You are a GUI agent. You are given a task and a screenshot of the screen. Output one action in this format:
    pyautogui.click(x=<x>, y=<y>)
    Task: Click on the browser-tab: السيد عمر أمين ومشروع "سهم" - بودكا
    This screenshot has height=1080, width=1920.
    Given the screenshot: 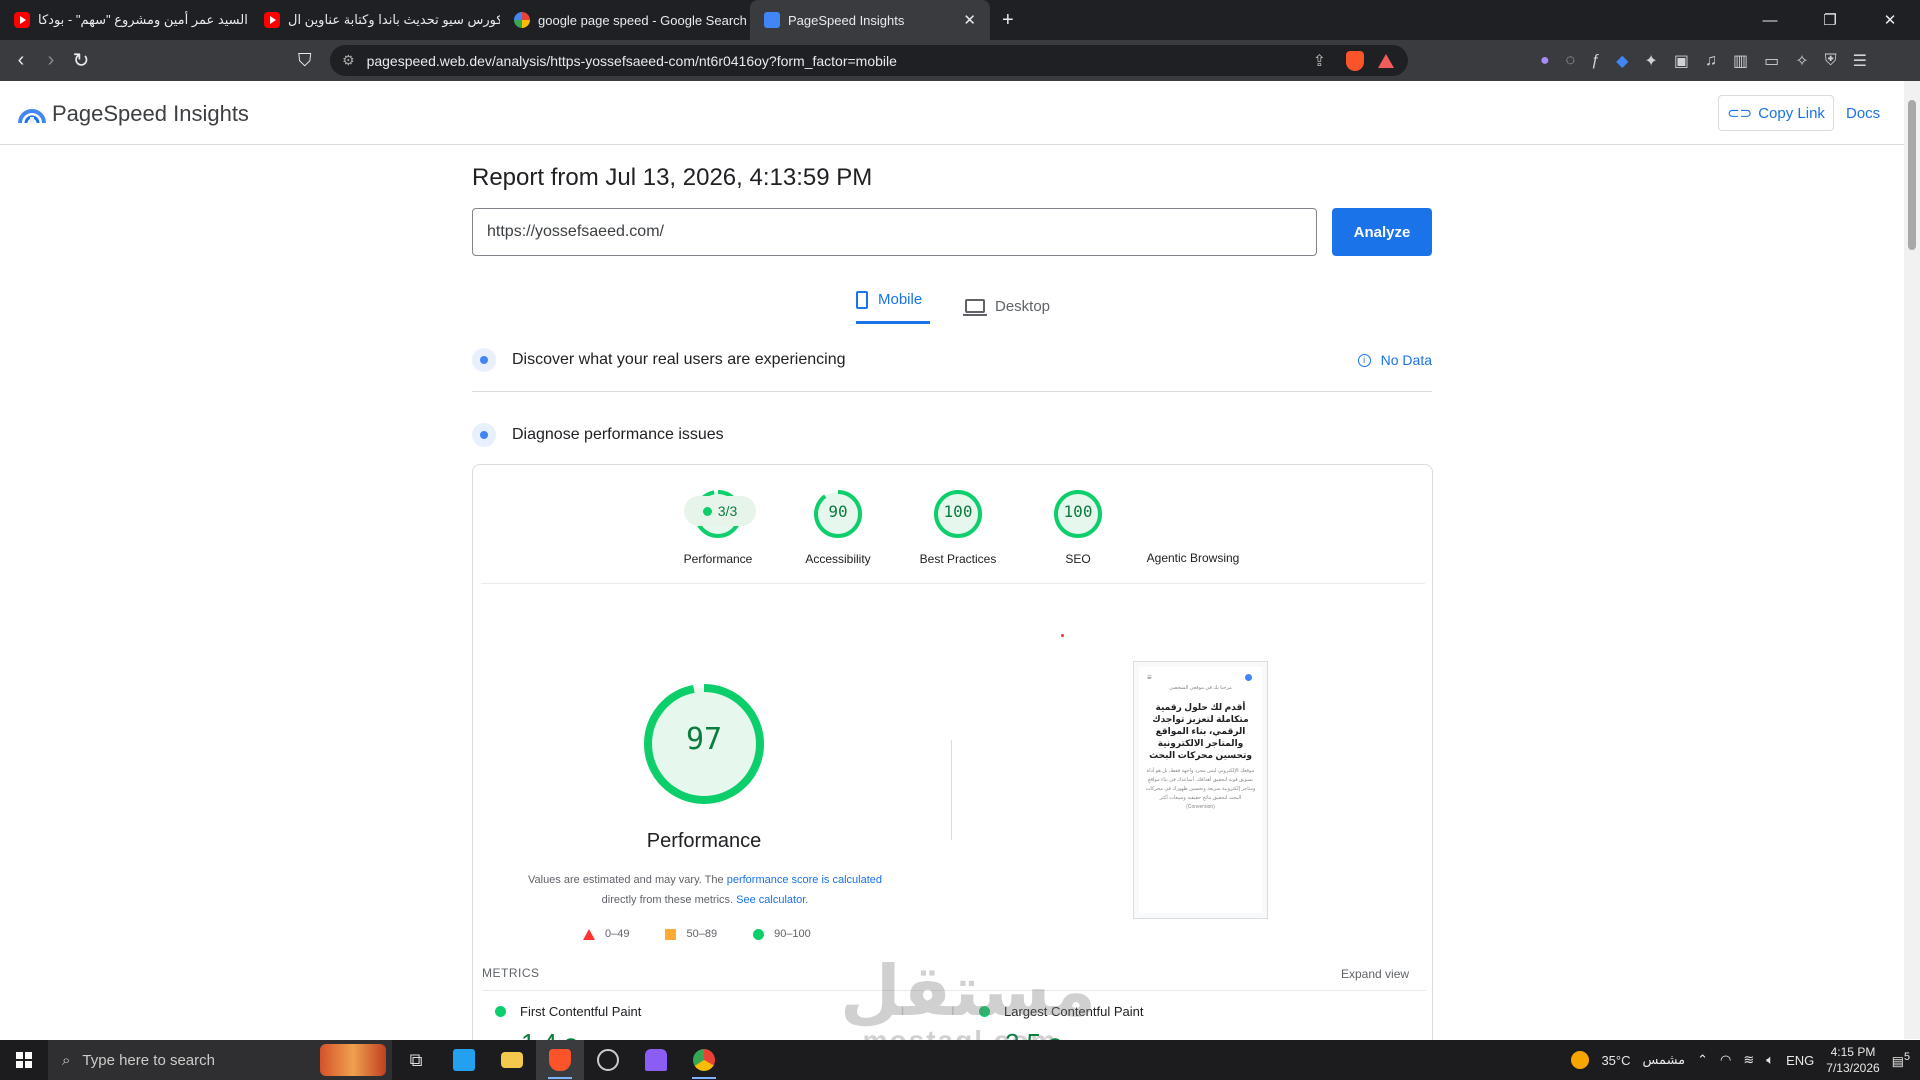 What is the action you would take?
    pyautogui.click(x=125, y=20)
    